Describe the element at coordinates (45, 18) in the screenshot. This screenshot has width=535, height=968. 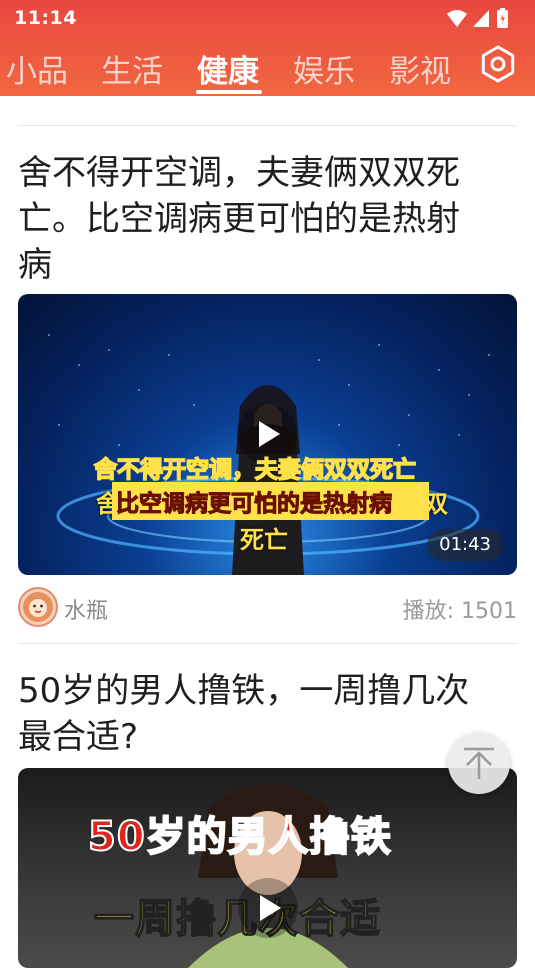
I see `status-time: 11:14` at that location.